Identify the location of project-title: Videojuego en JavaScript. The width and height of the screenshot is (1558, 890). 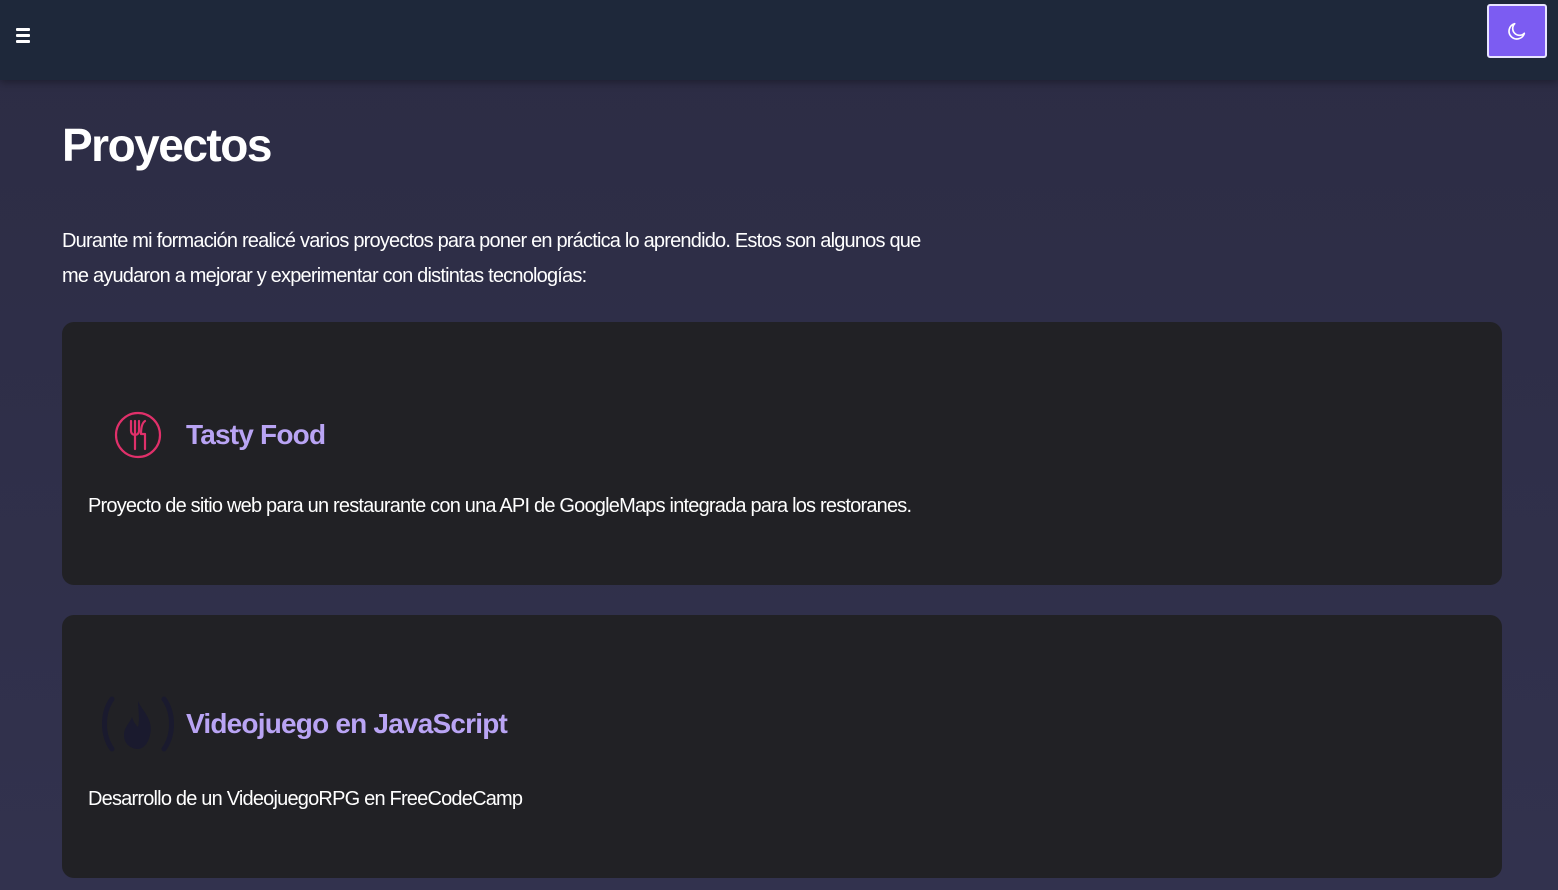
(347, 723).